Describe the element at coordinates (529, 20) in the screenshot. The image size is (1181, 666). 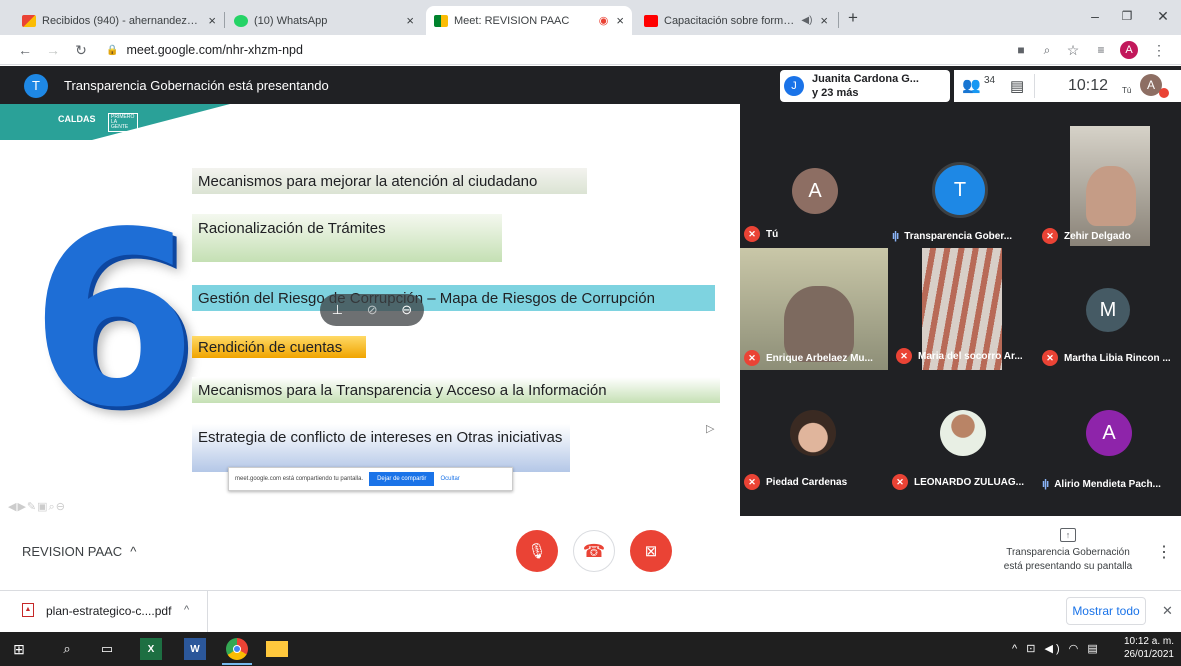
I see `tab-meet: Meet: REVISION PAAC ◉ ×` at that location.